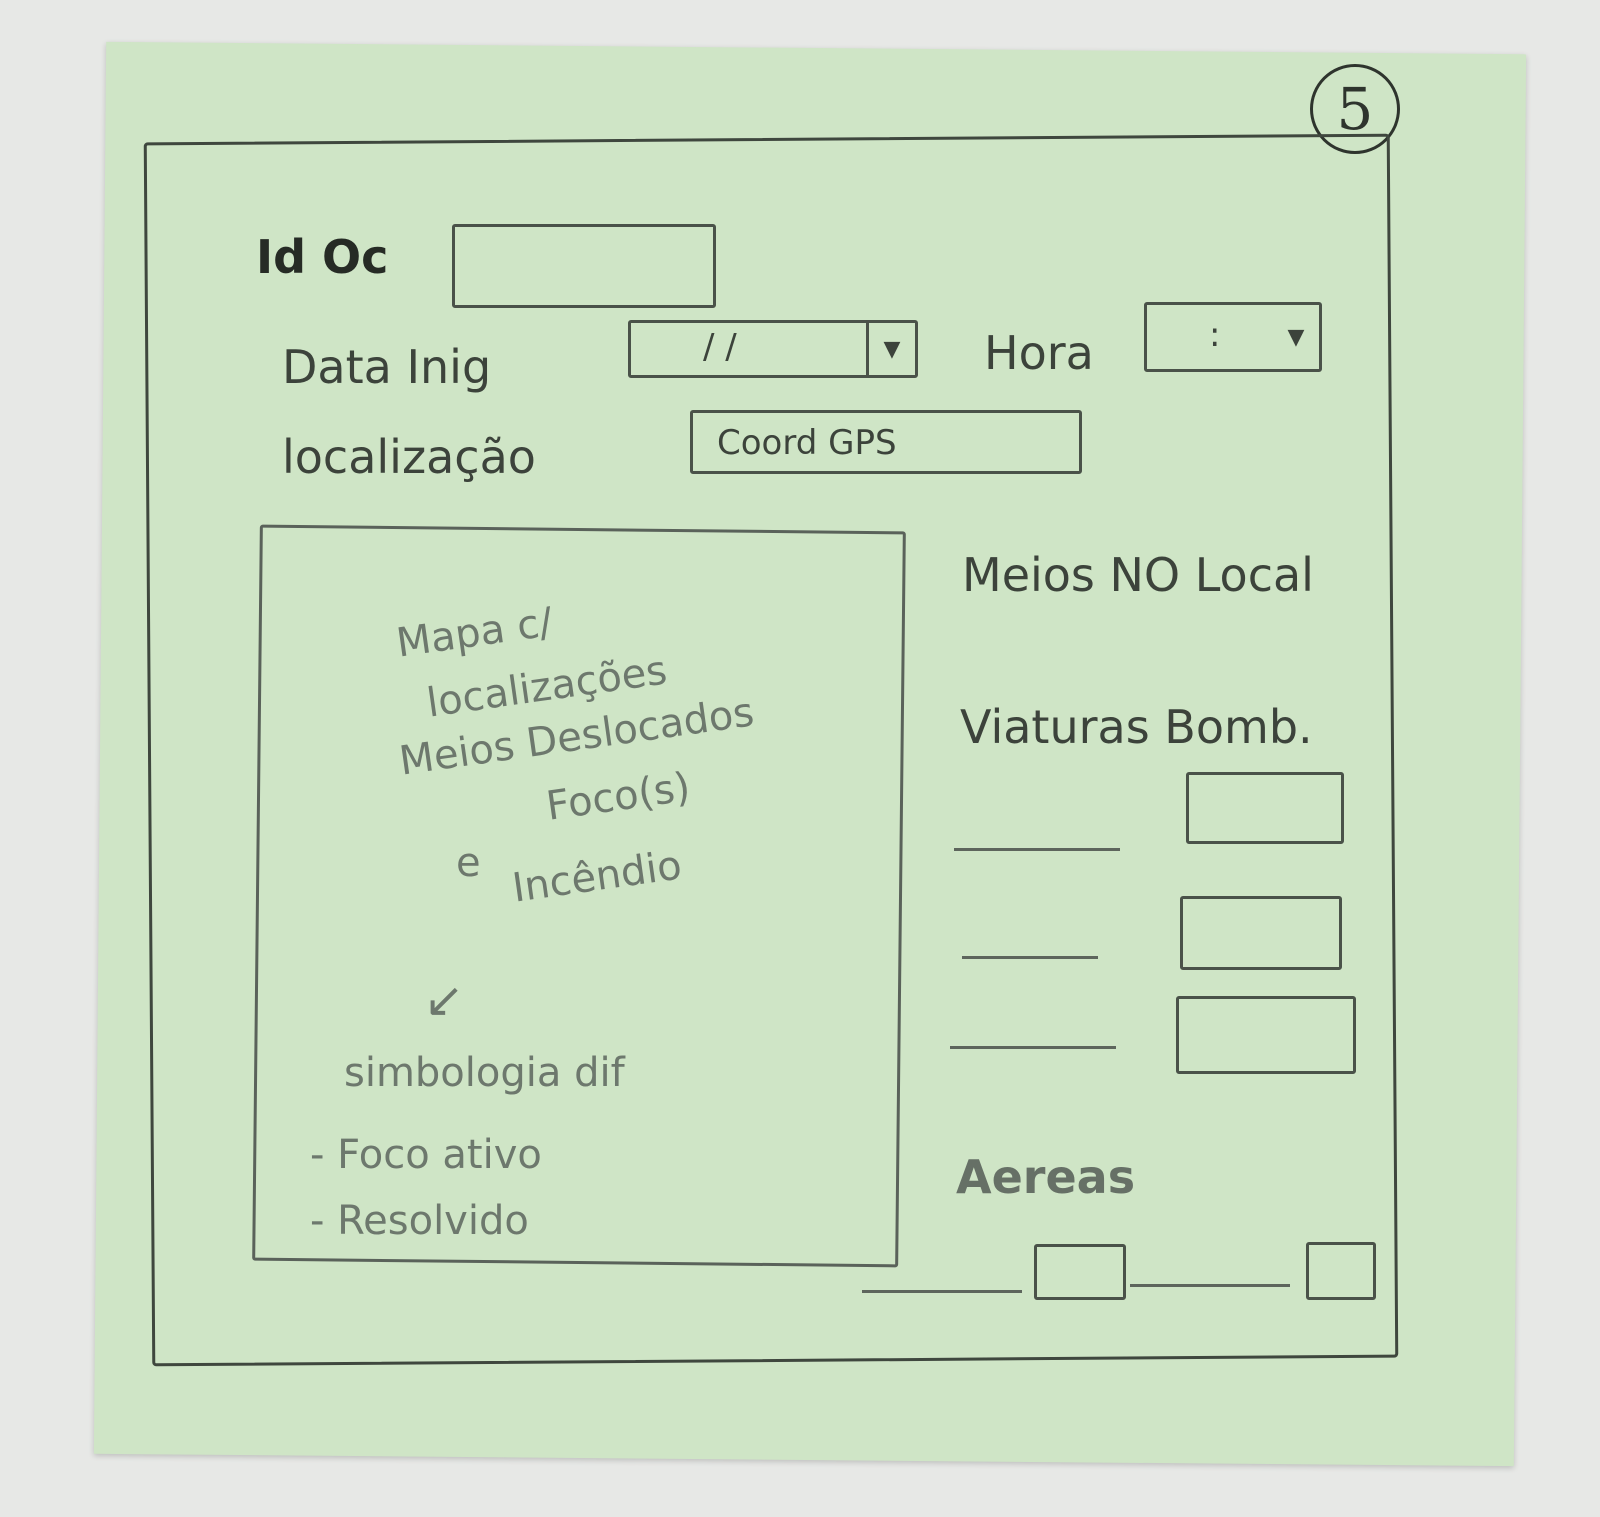 The width and height of the screenshot is (1600, 1517). Describe the element at coordinates (468, 863) in the screenshot. I see `map-text-line-5: e` at that location.